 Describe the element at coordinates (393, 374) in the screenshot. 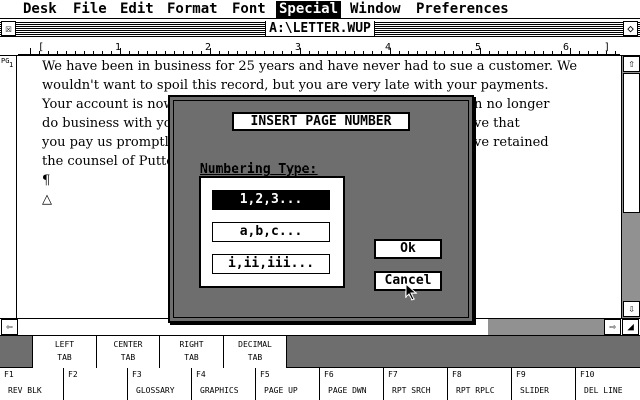

I see `fkey-number: F7` at that location.